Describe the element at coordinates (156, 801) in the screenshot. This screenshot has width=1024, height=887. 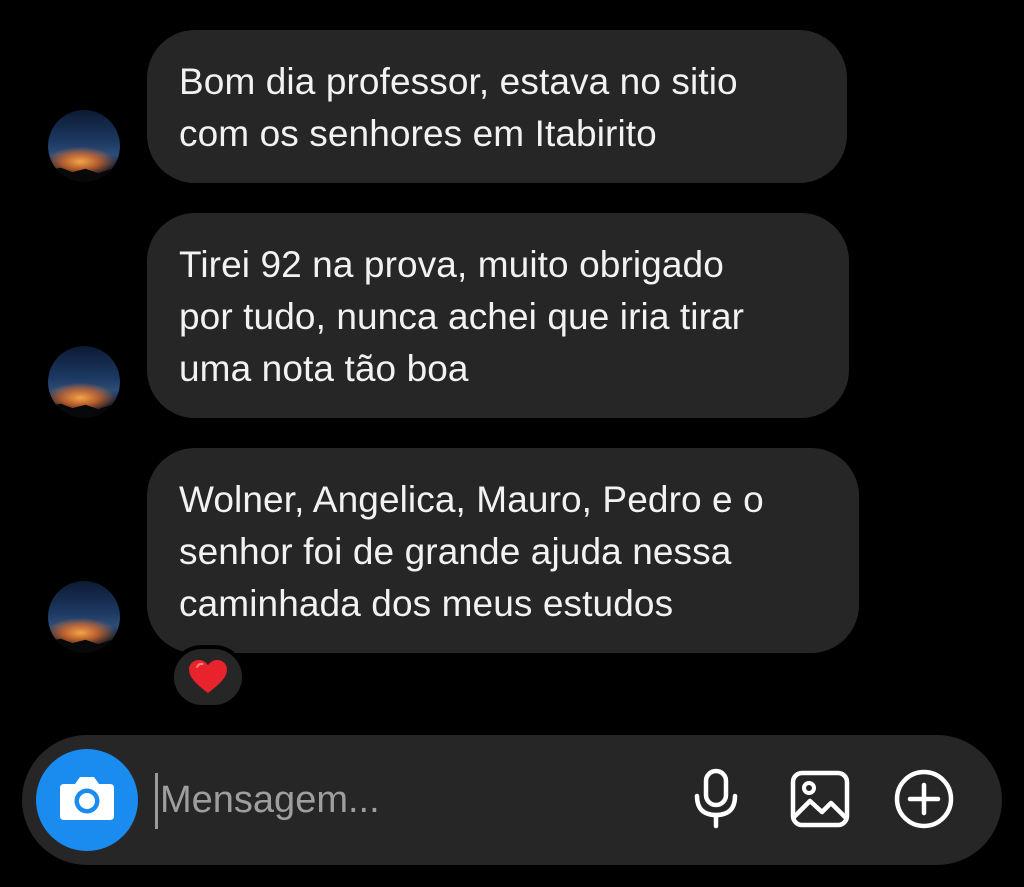
I see `text-cursor` at that location.